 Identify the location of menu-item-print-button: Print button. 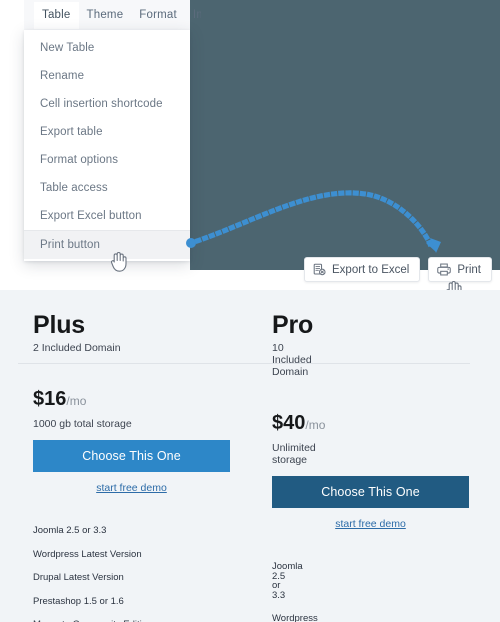
(107, 244).